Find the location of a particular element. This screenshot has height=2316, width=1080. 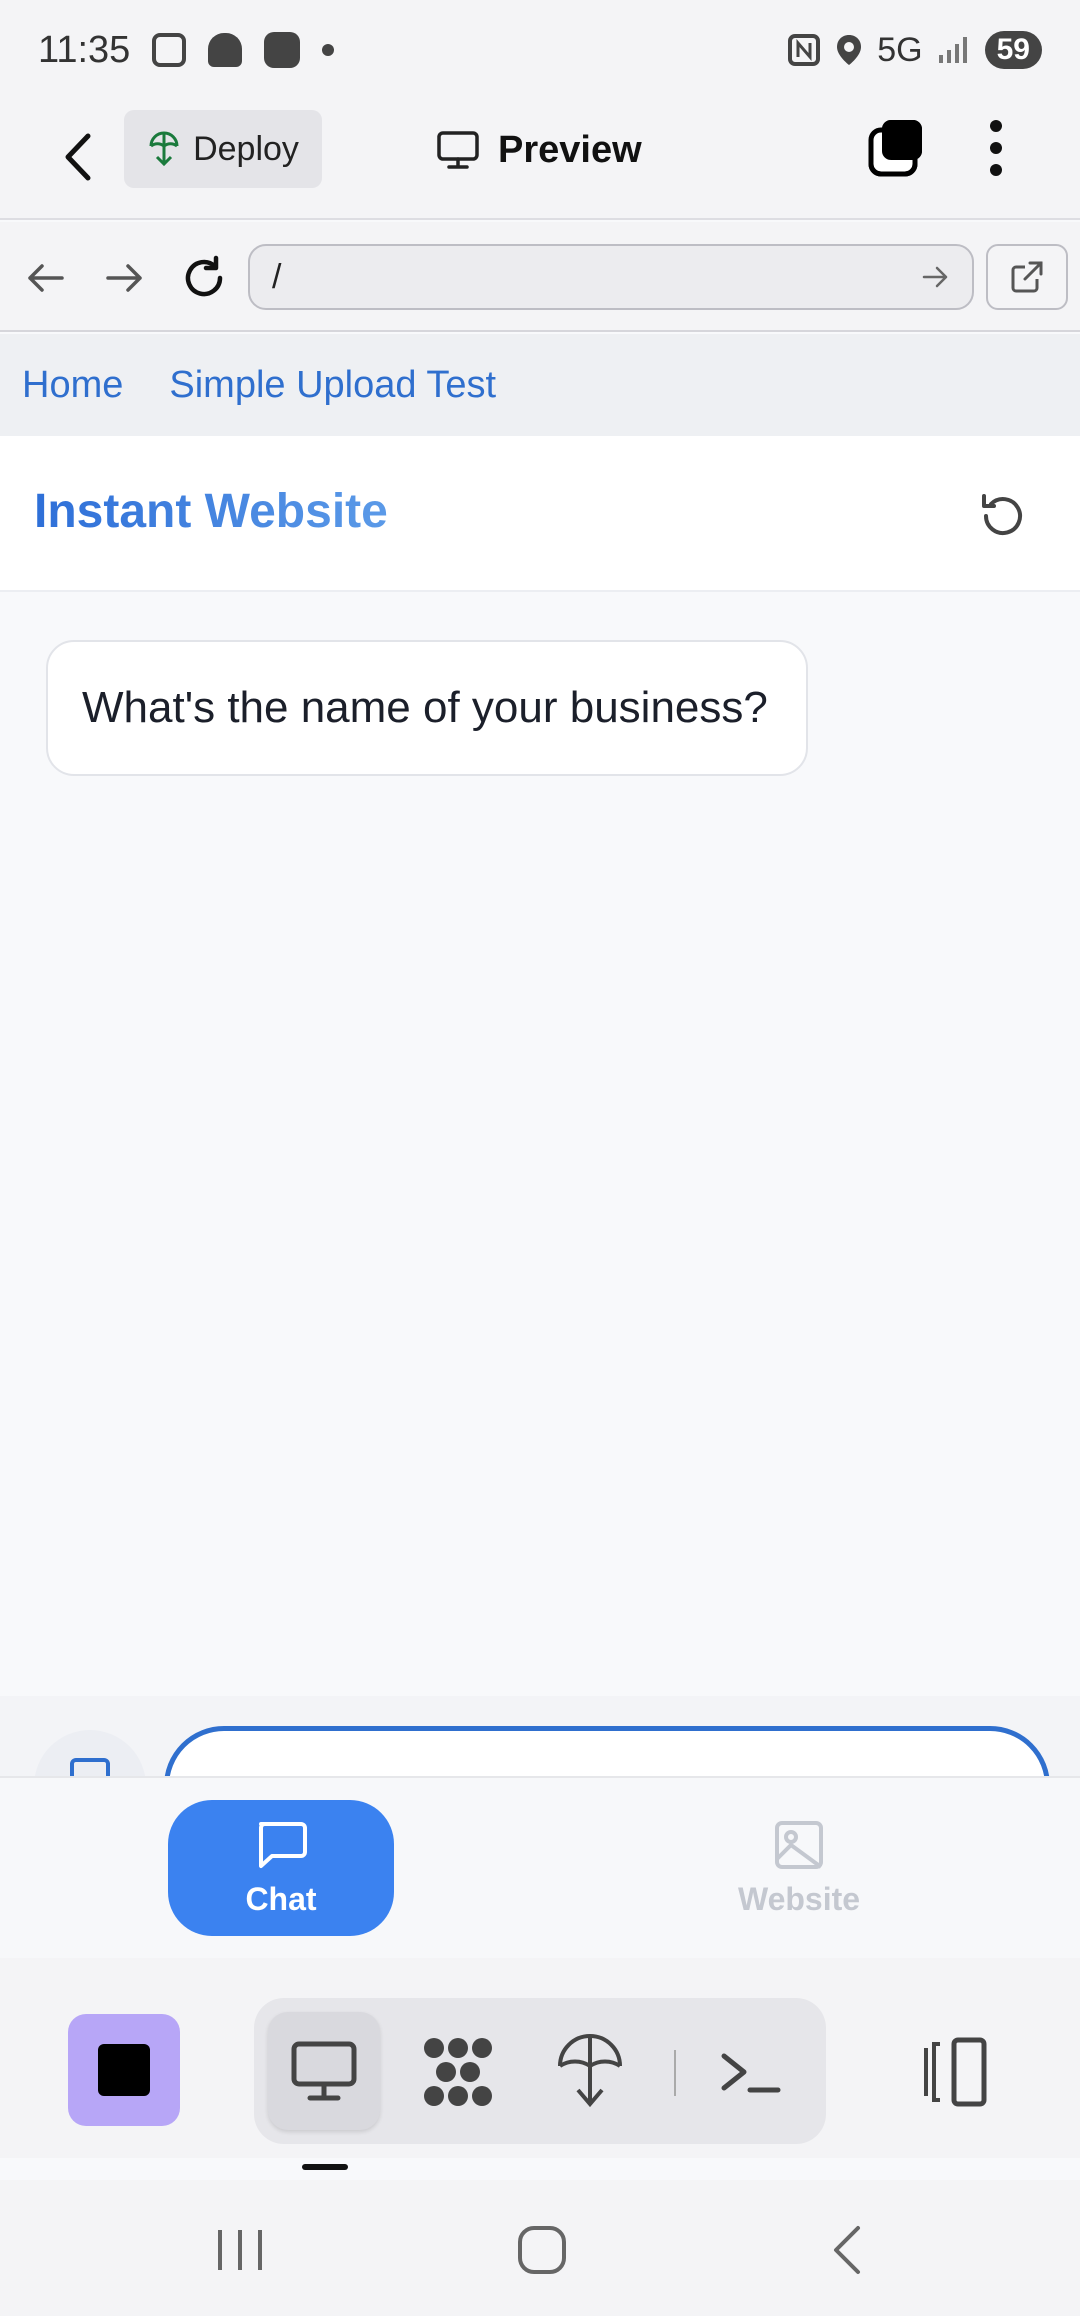

deploy-label: Deploy is located at coordinates (246, 148).